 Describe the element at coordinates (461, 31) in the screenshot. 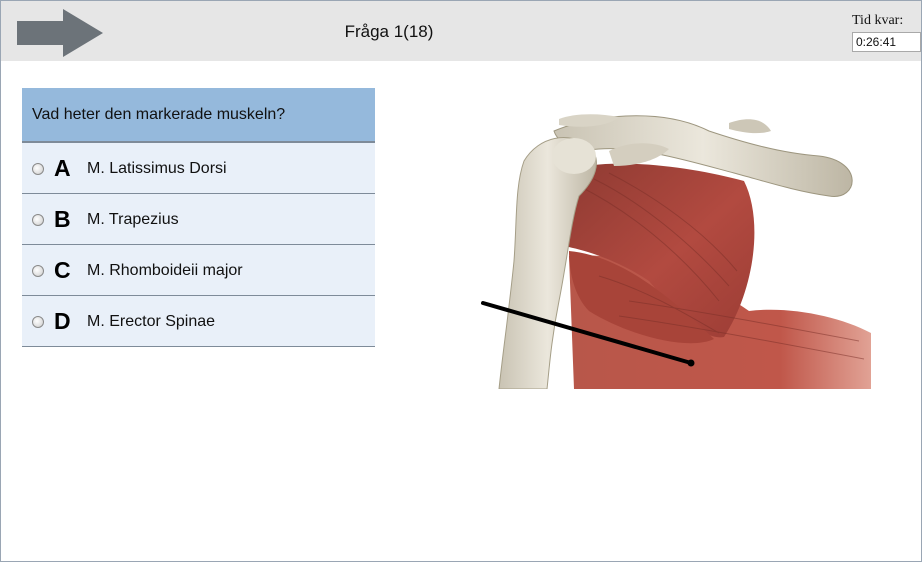

I see `top-bar: Fråga 1(18) Tid kvar: 0:26:41` at that location.